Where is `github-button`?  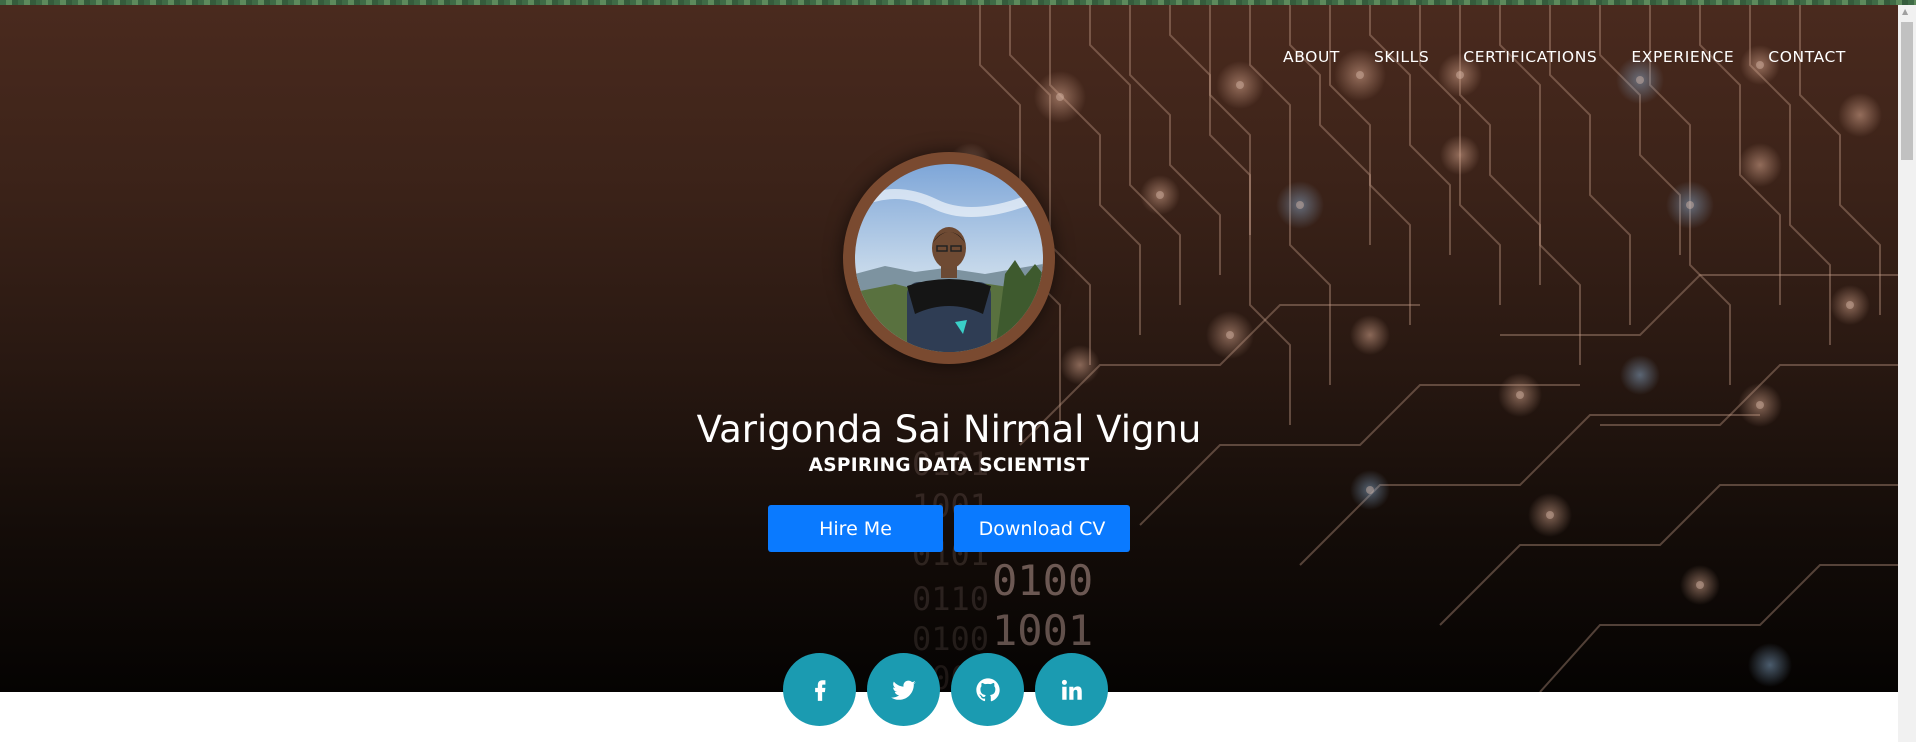 github-button is located at coordinates (987, 689).